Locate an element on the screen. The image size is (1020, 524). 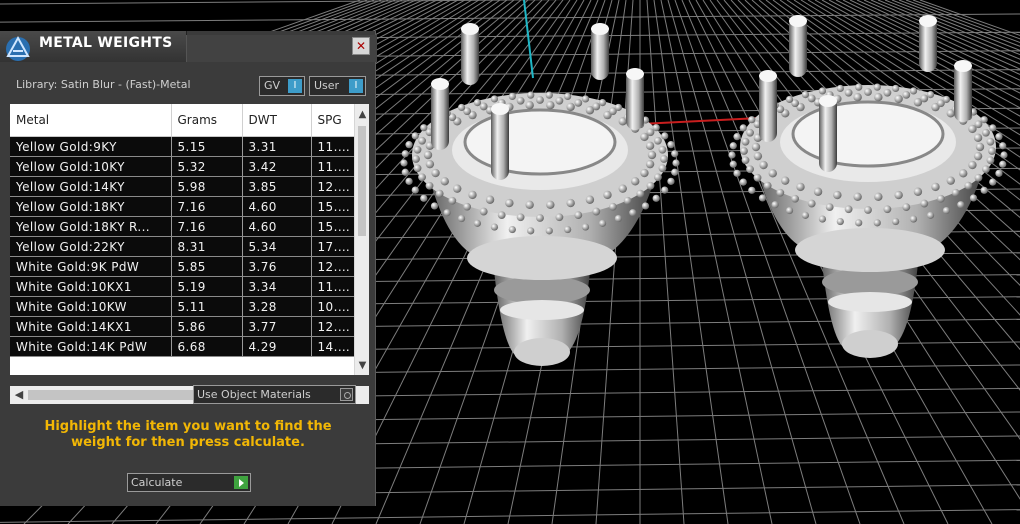
cell-spg: 11.45 is located at coordinates (333, 166).